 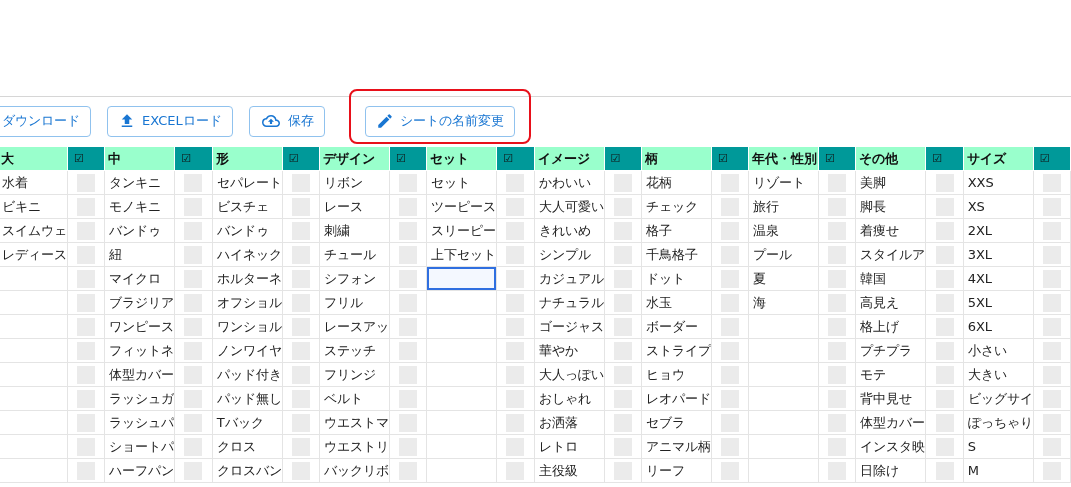 I want to click on table-cell: ノンワイヤ, so click(x=247, y=350).